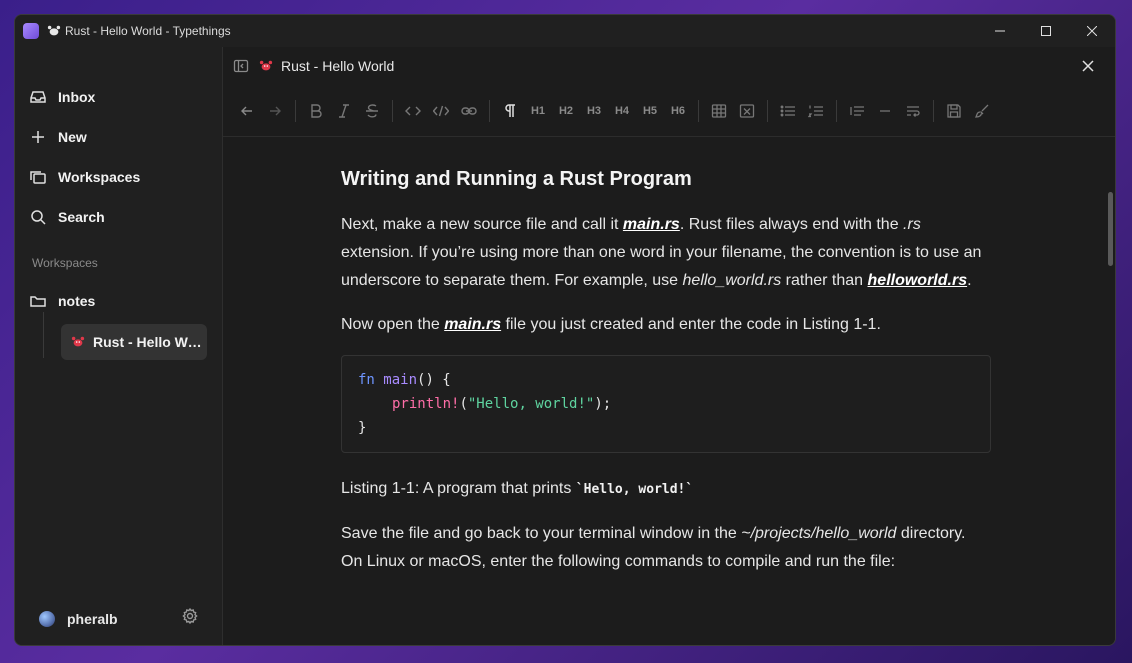 The height and width of the screenshot is (663, 1132). I want to click on table-delete-icon, so click(747, 110).